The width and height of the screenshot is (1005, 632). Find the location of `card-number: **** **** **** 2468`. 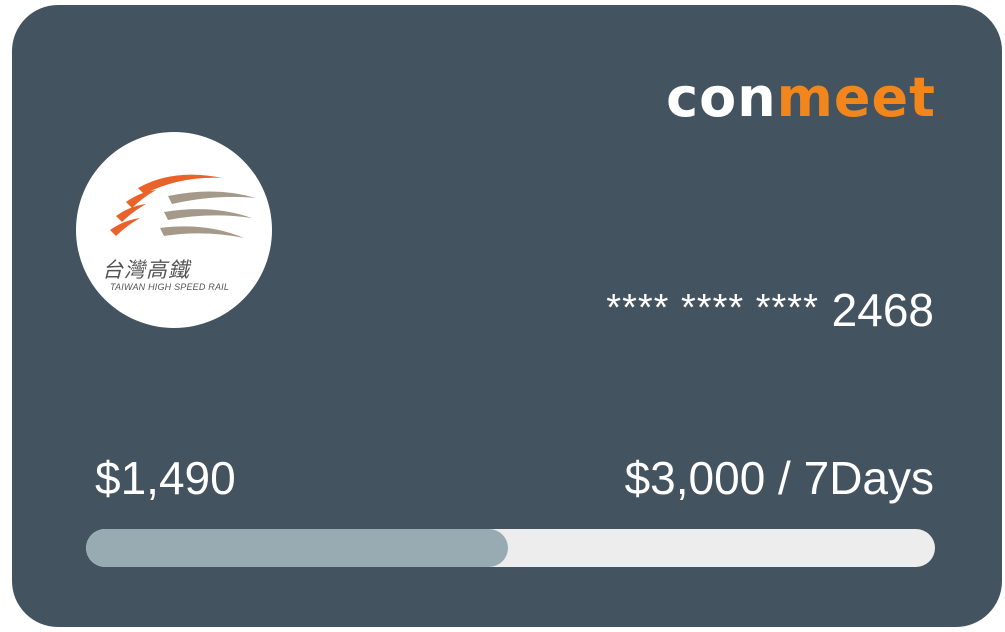

card-number: **** **** **** 2468 is located at coordinates (770, 310).